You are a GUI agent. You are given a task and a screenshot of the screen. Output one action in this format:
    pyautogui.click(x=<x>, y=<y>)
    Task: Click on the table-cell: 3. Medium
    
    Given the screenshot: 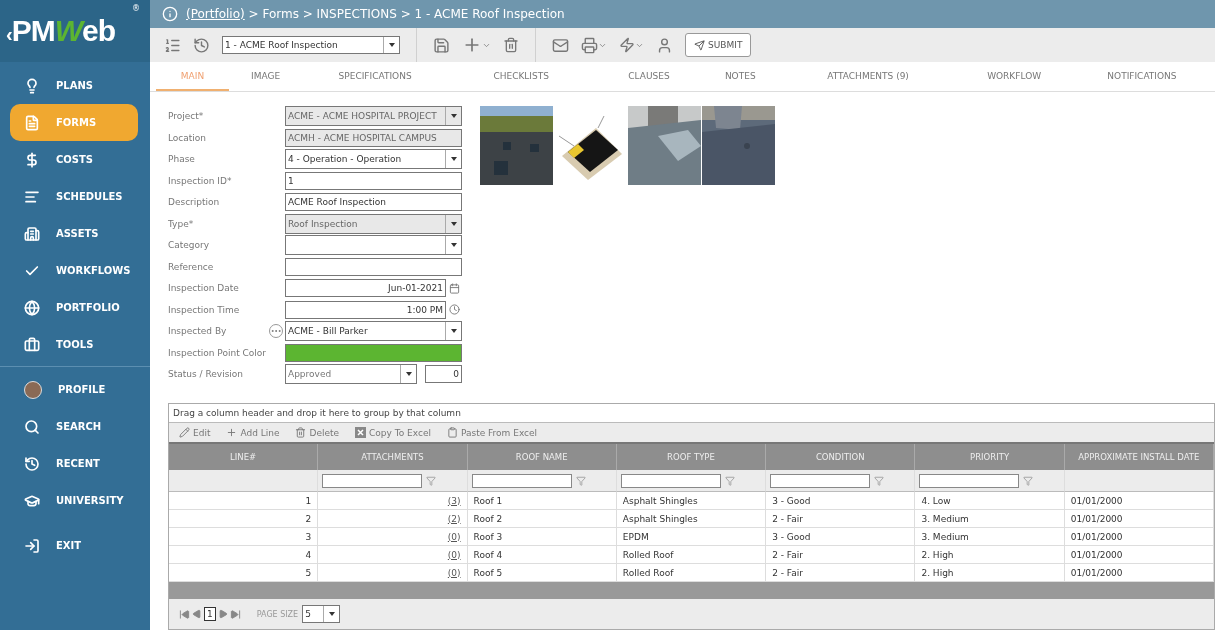 What is the action you would take?
    pyautogui.click(x=990, y=537)
    